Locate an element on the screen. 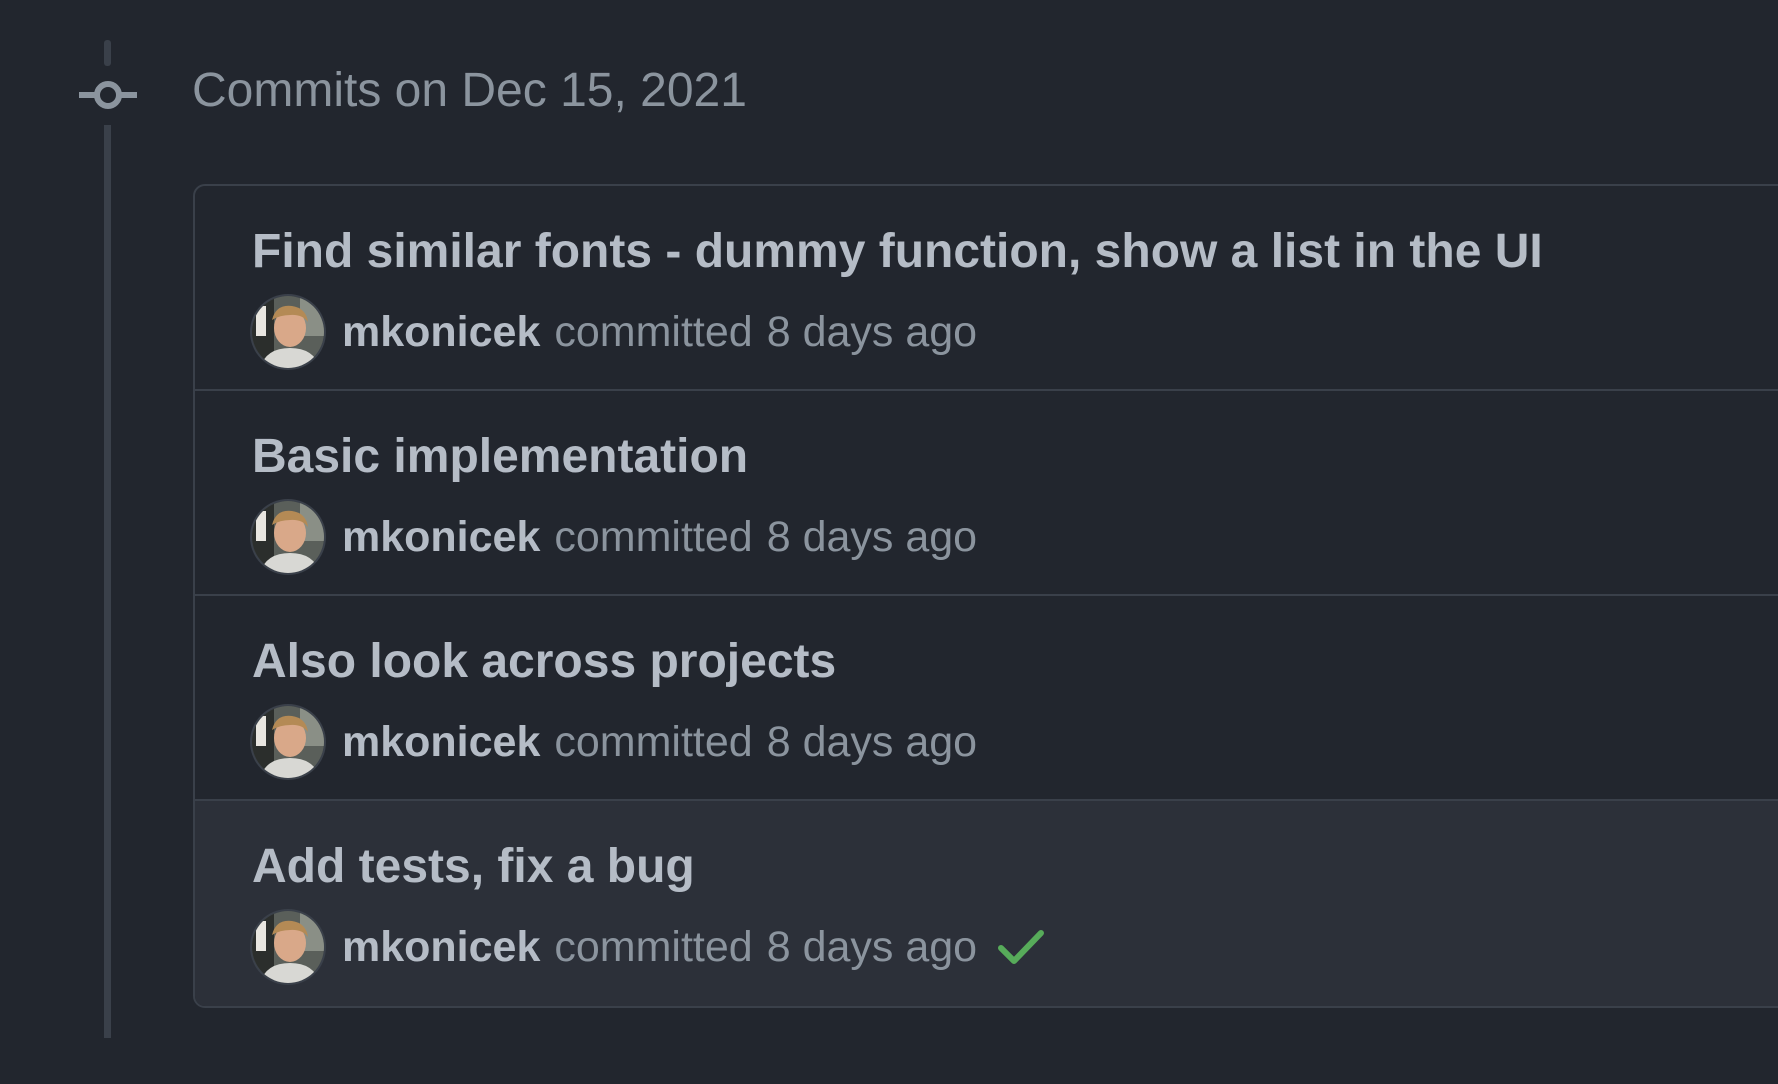 The width and height of the screenshot is (1778, 1084). success-check-icon is located at coordinates (1021, 947).